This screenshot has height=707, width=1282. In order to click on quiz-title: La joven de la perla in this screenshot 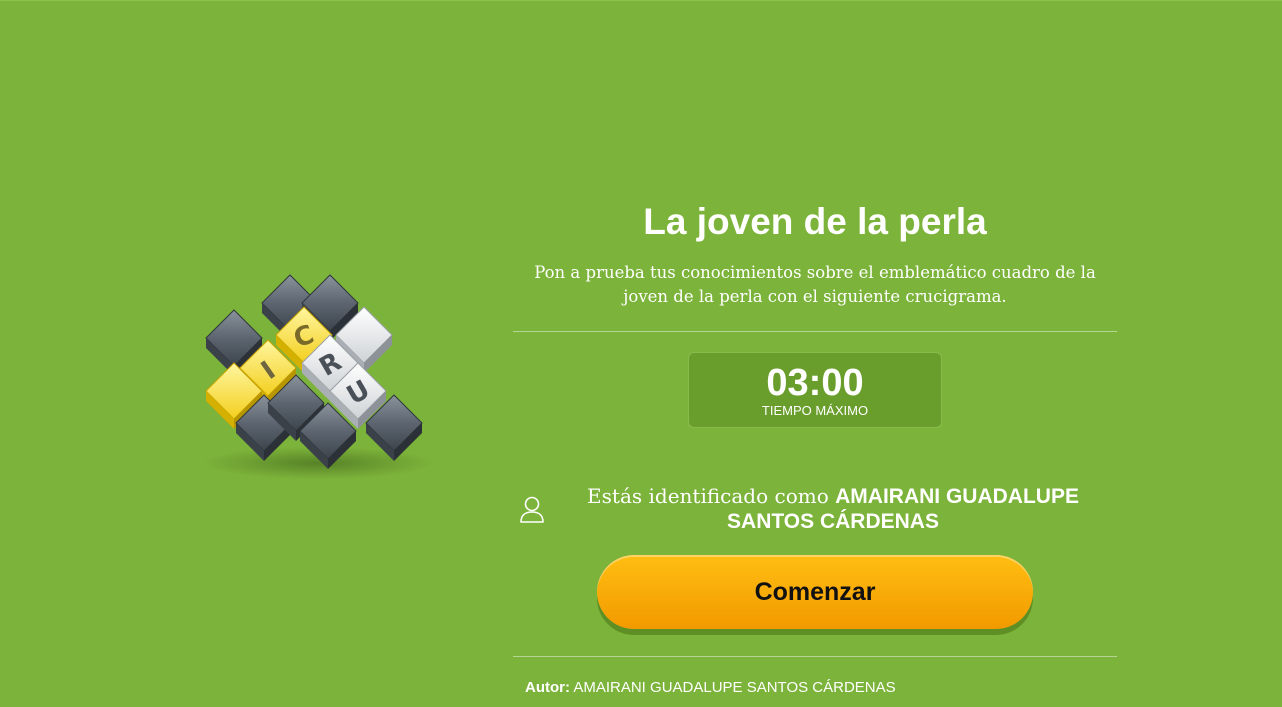, I will do `click(815, 221)`.